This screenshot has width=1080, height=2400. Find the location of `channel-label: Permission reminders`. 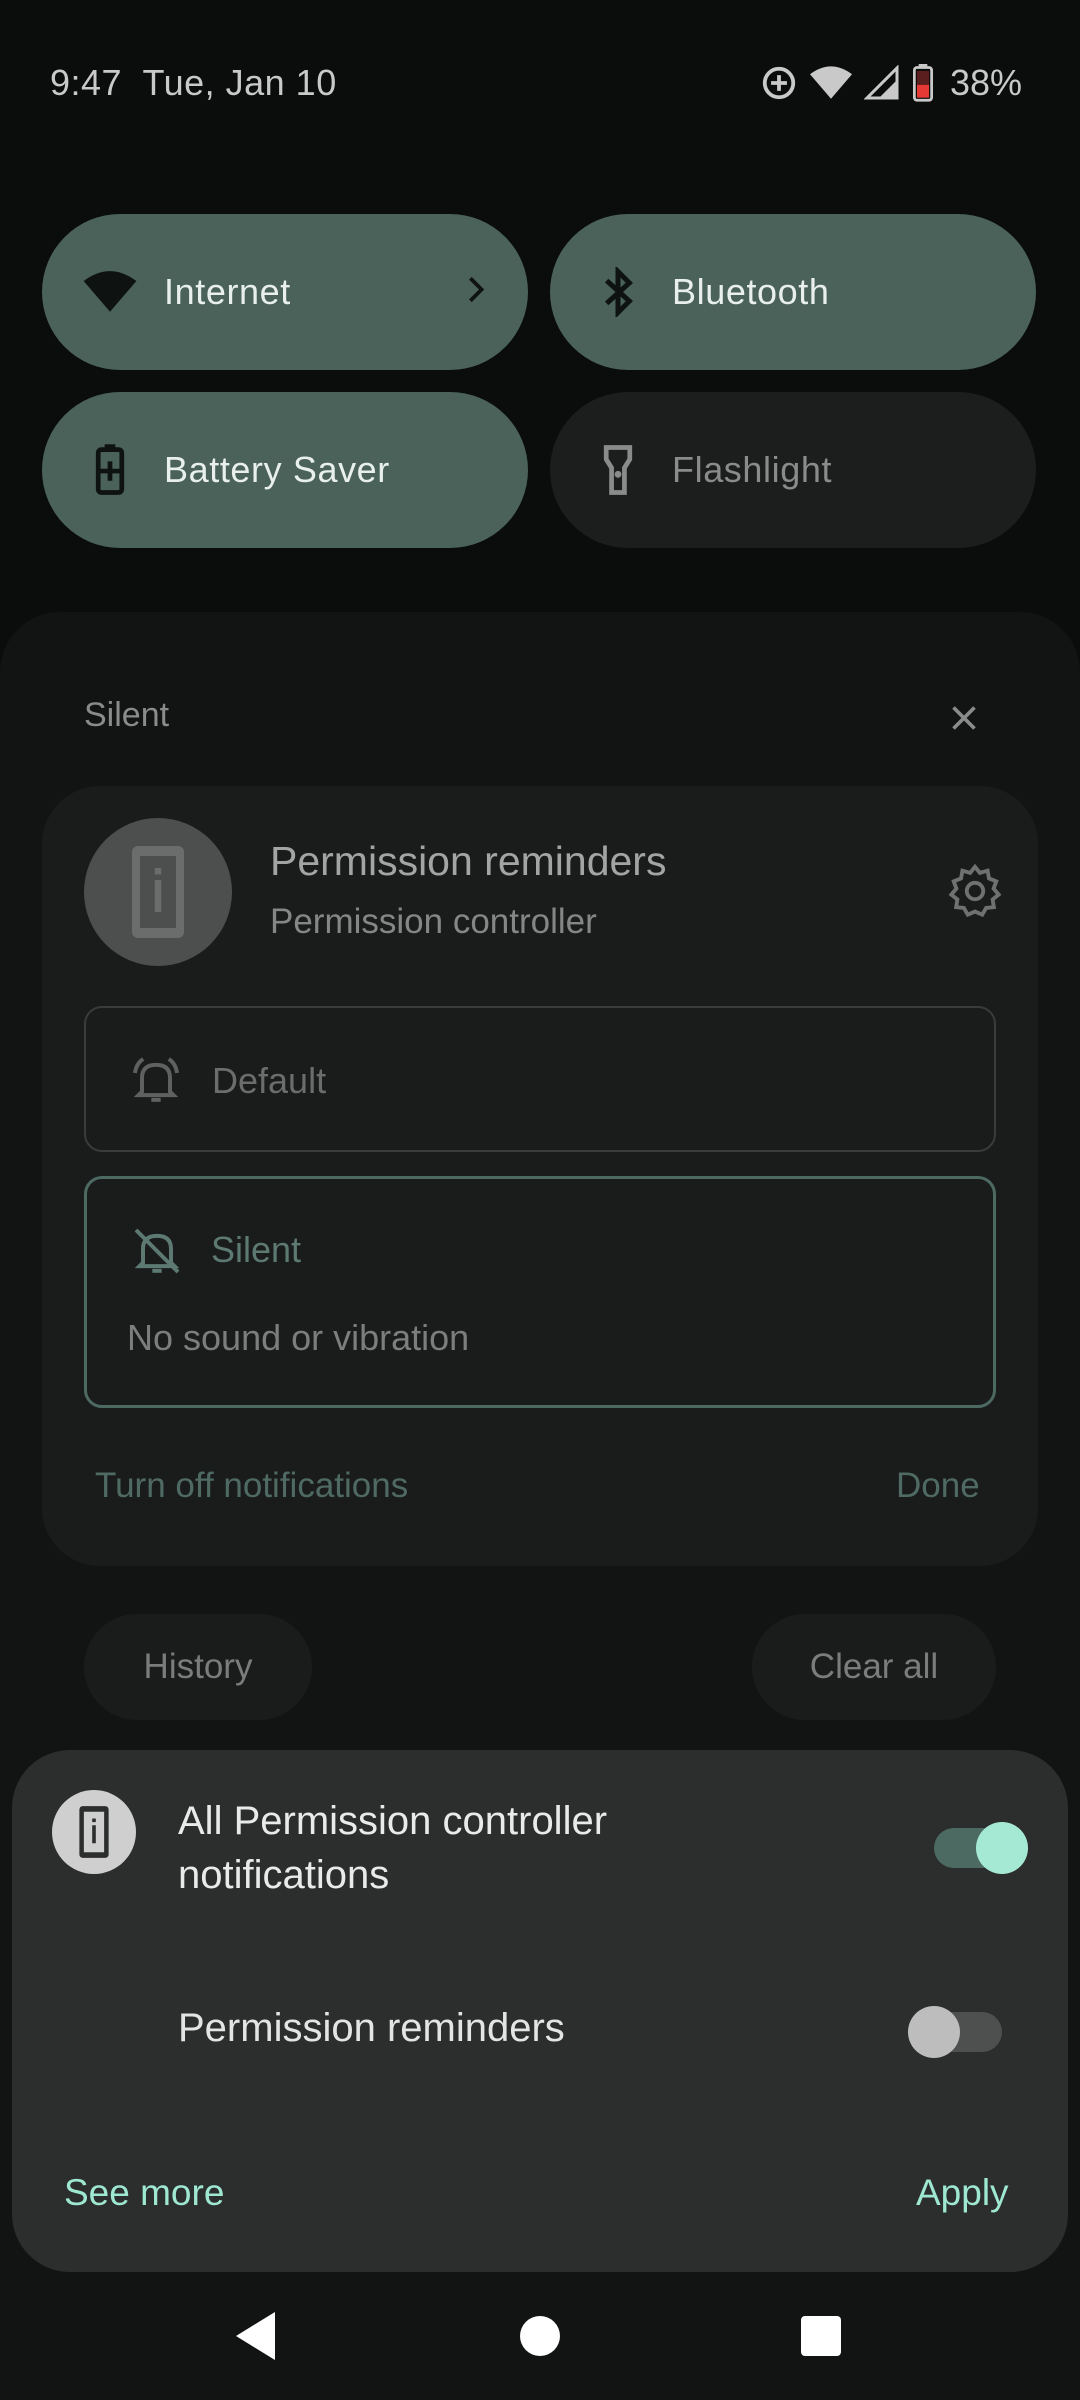

channel-label: Permission reminders is located at coordinates (371, 2028).